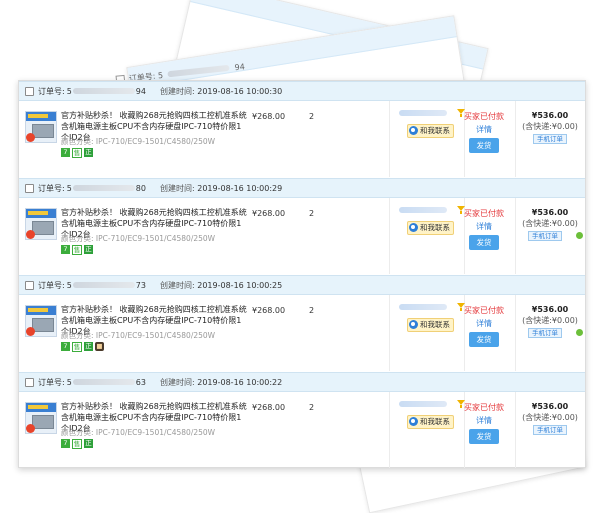  I want to click on created-label: 创建时间:, so click(177, 91).